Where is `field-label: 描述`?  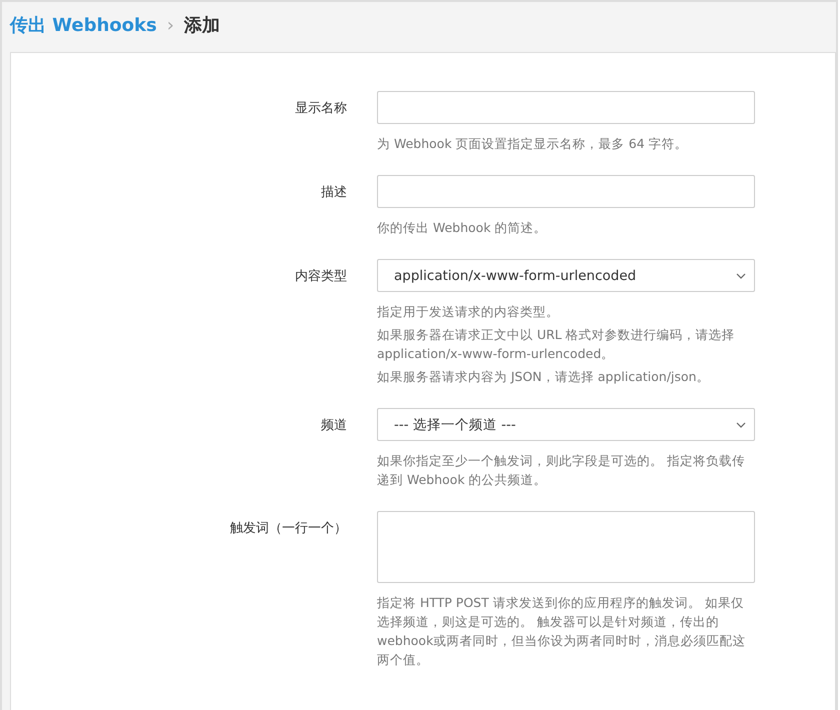
field-label: 描述 is located at coordinates (333, 193).